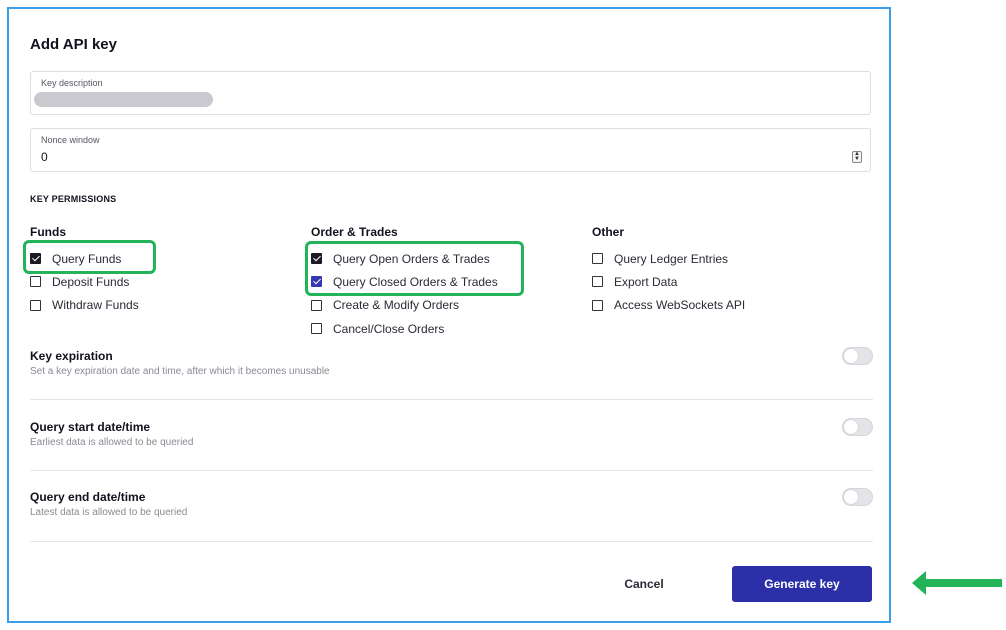 This screenshot has height=630, width=1006. Describe the element at coordinates (89, 257) in the screenshot. I see `highlight-box-query-funds` at that location.